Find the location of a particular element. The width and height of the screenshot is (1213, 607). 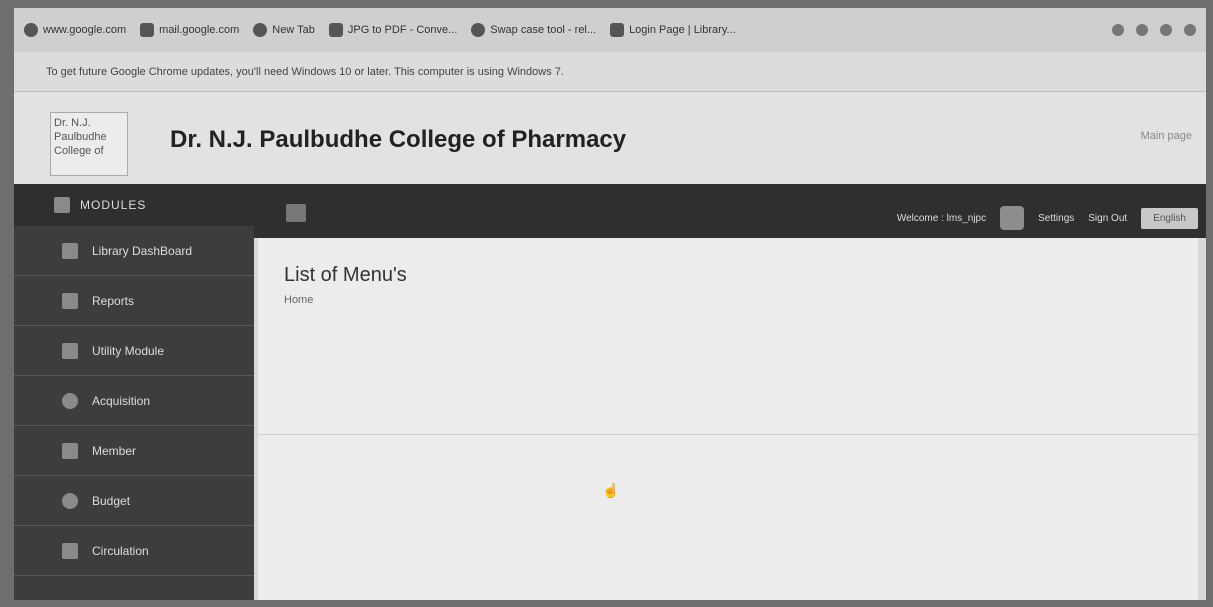

extensions-icon is located at coordinates (1166, 30).